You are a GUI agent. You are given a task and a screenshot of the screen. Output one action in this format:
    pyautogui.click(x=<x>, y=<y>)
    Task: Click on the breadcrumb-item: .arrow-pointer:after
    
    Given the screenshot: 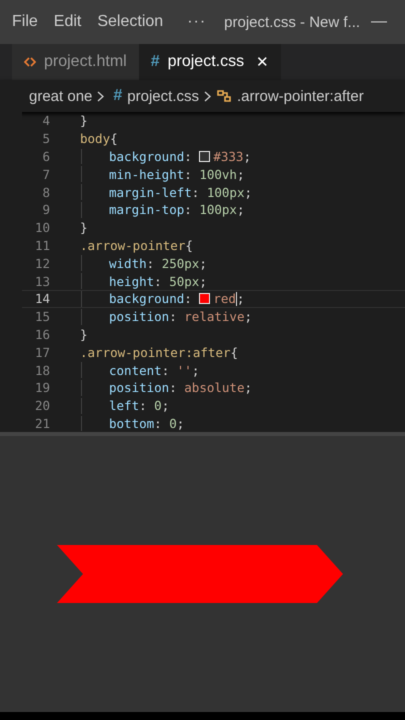 What is the action you would take?
    pyautogui.click(x=300, y=96)
    